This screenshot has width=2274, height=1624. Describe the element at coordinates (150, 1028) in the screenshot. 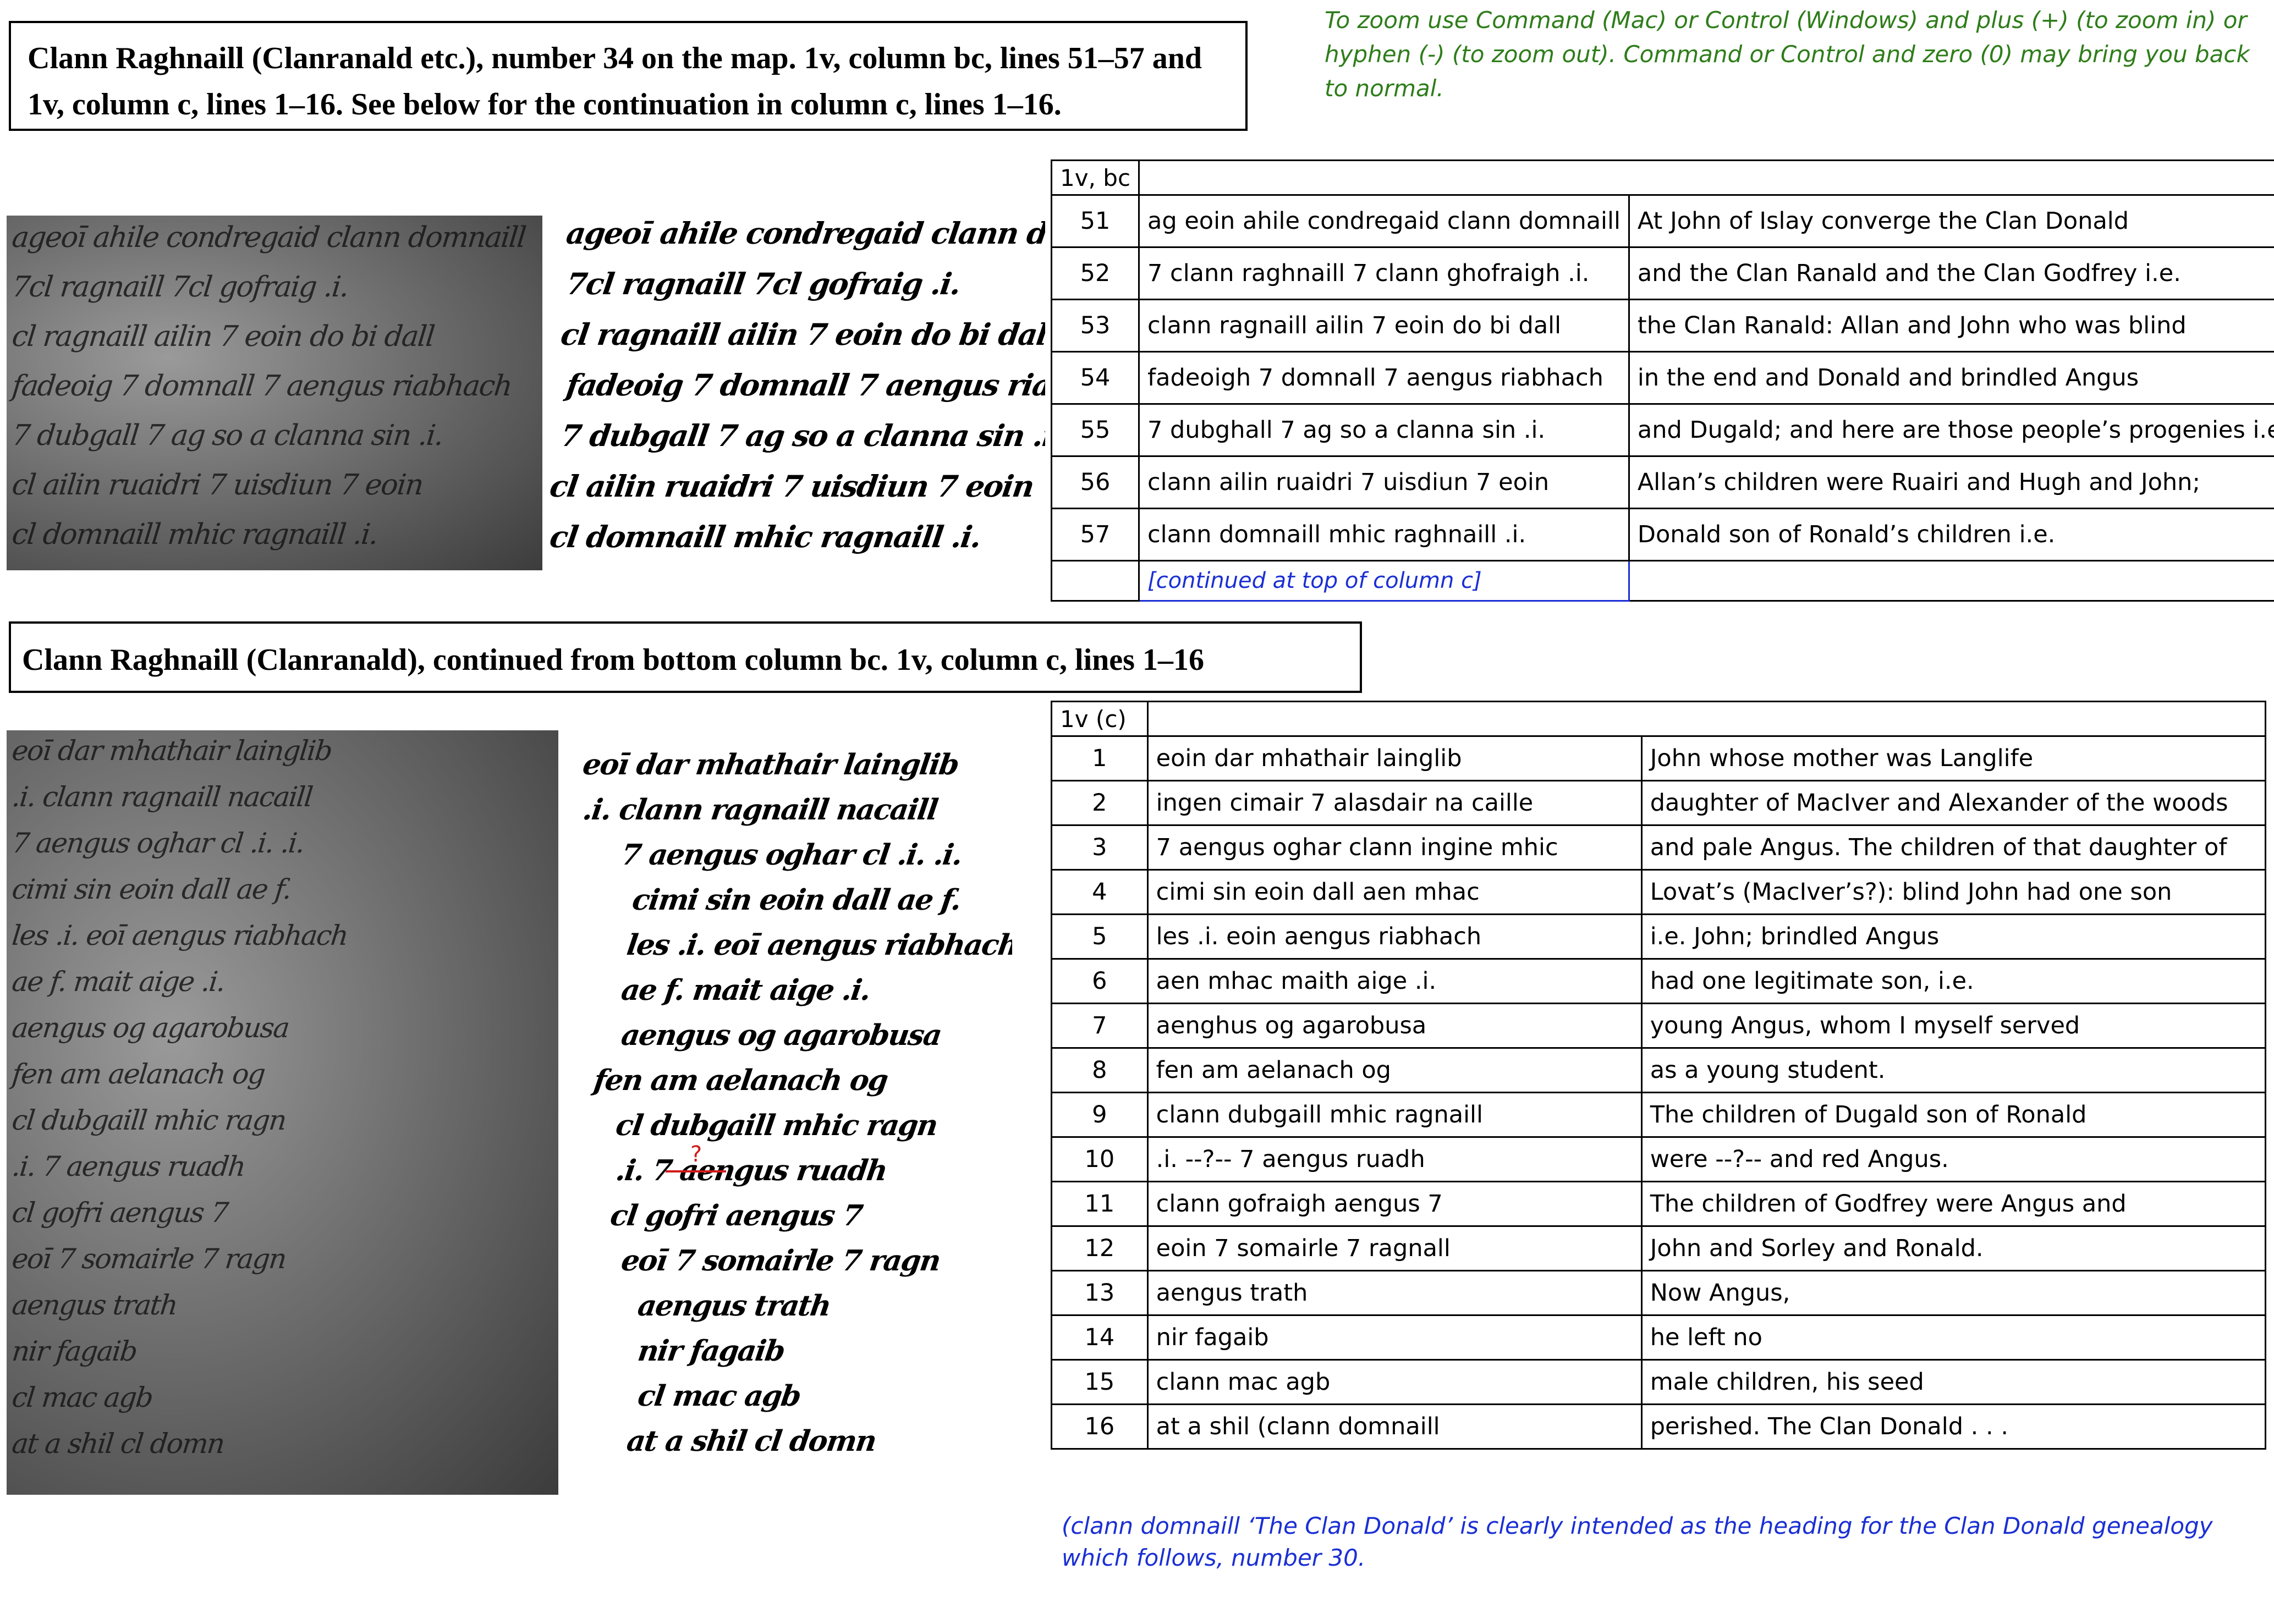

I see `photo-ink-line: aengus og agarobusa` at that location.